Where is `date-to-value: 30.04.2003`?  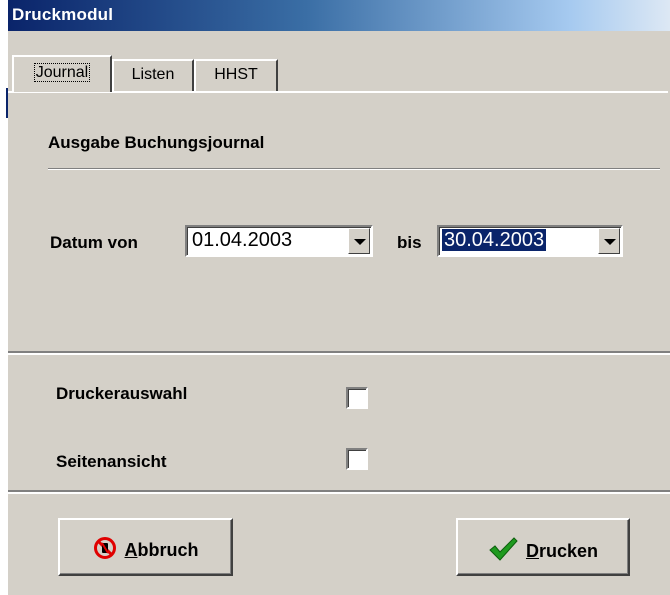
date-to-value: 30.04.2003 is located at coordinates (494, 240).